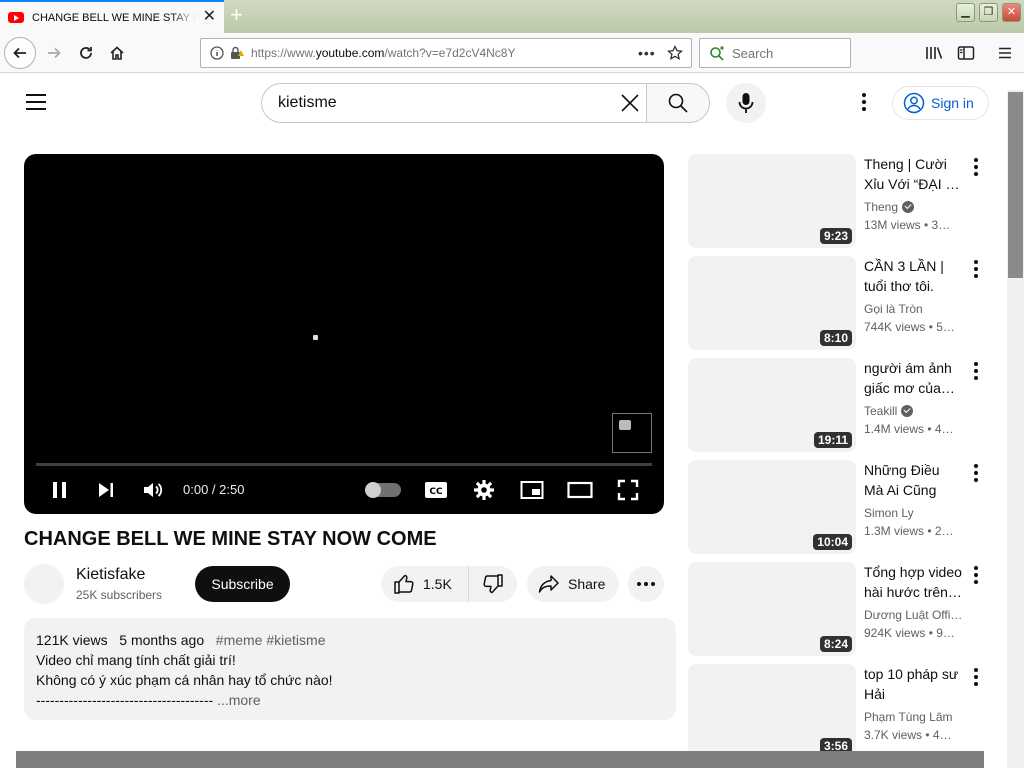 This screenshot has height=768, width=1024. Describe the element at coordinates (772, 405) in the screenshot. I see `video-thumbnail: 19:11` at that location.